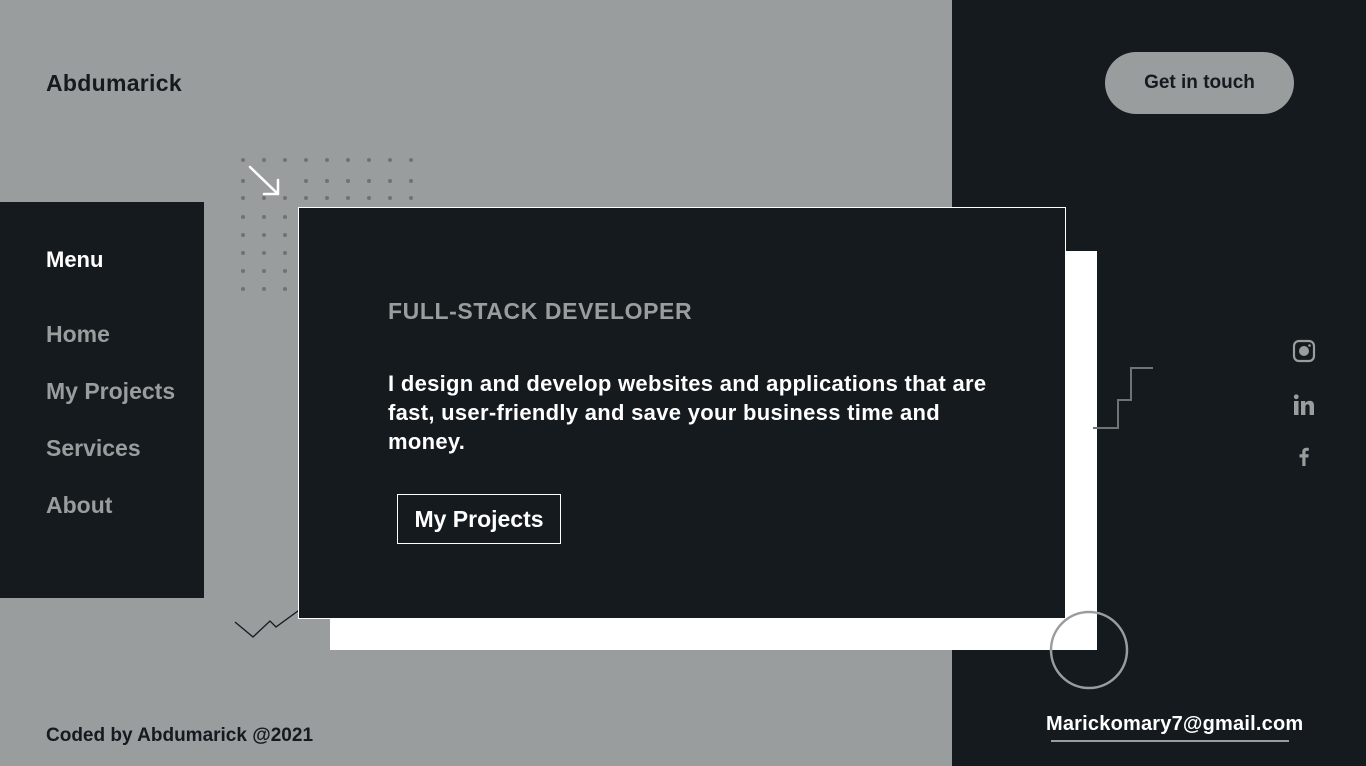  Describe the element at coordinates (1089, 650) in the screenshot. I see `circle-decoration` at that location.